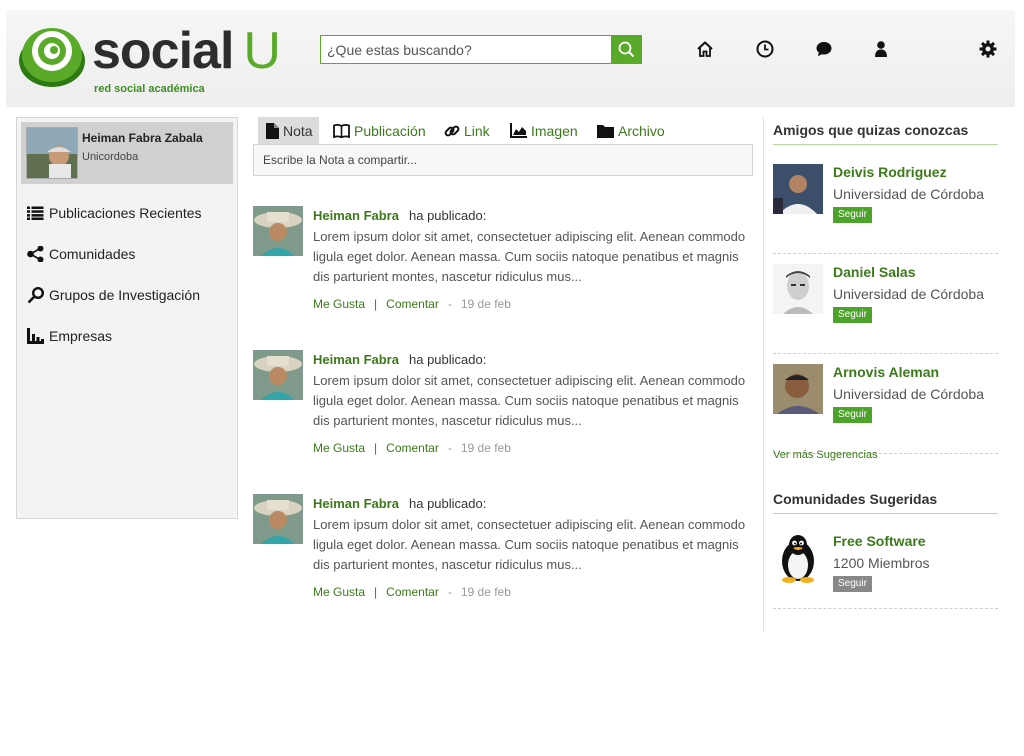 The image size is (1024, 756). What do you see at coordinates (298, 130) in the screenshot?
I see `tab-label: Nota` at bounding box center [298, 130].